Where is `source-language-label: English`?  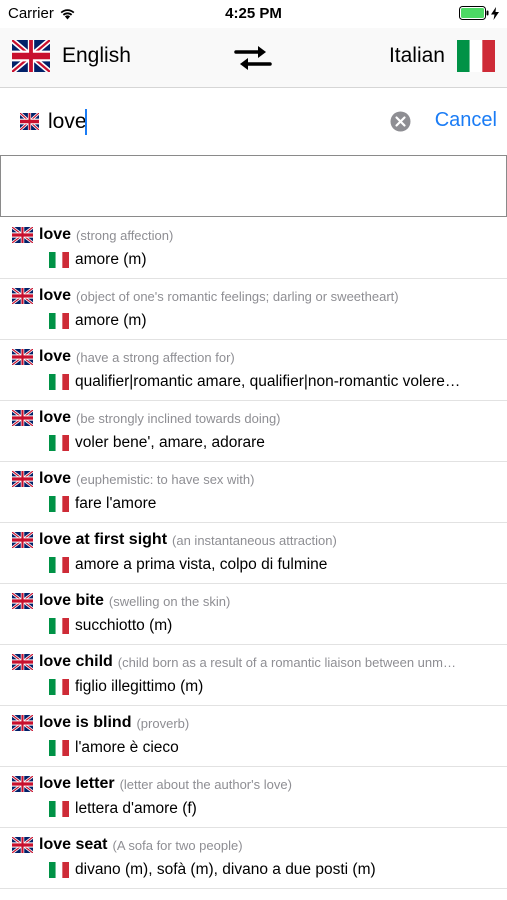
source-language-label: English is located at coordinates (96, 55).